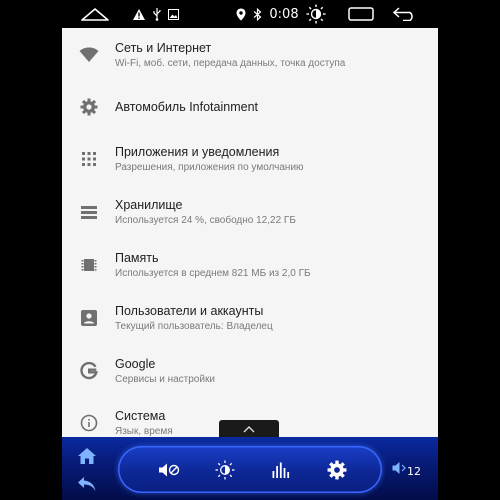  What do you see at coordinates (209, 167) in the screenshot?
I see `settings-item-subtitle: Разрешения, приложения по умолчанию` at bounding box center [209, 167].